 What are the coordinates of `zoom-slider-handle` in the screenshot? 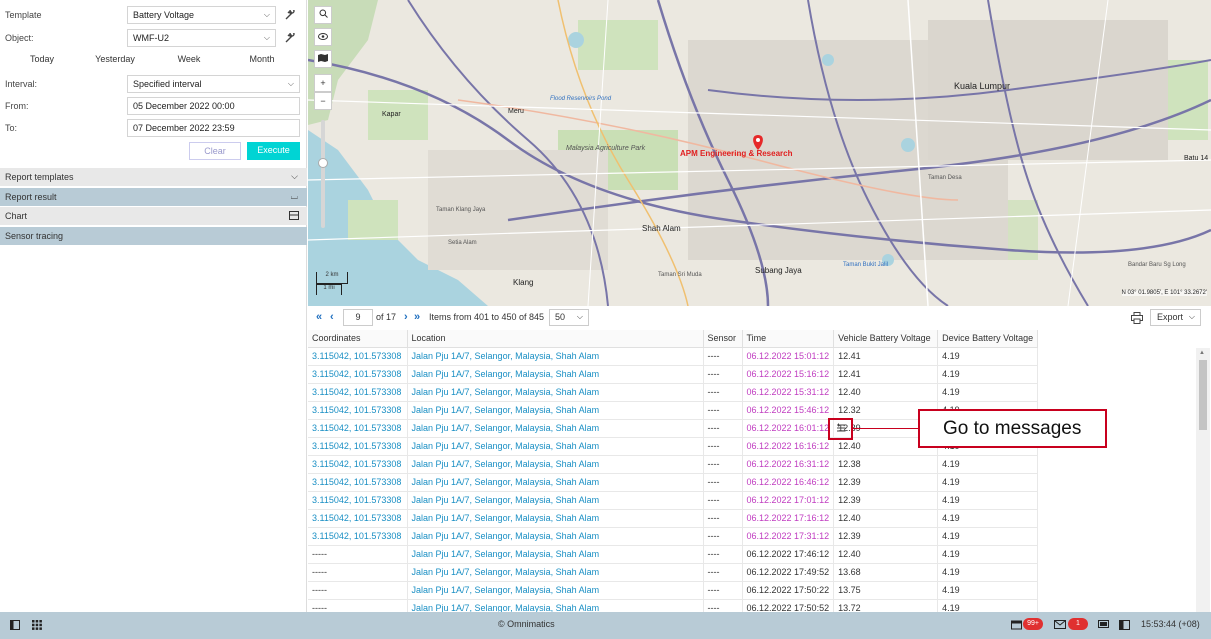 It's located at (323, 163).